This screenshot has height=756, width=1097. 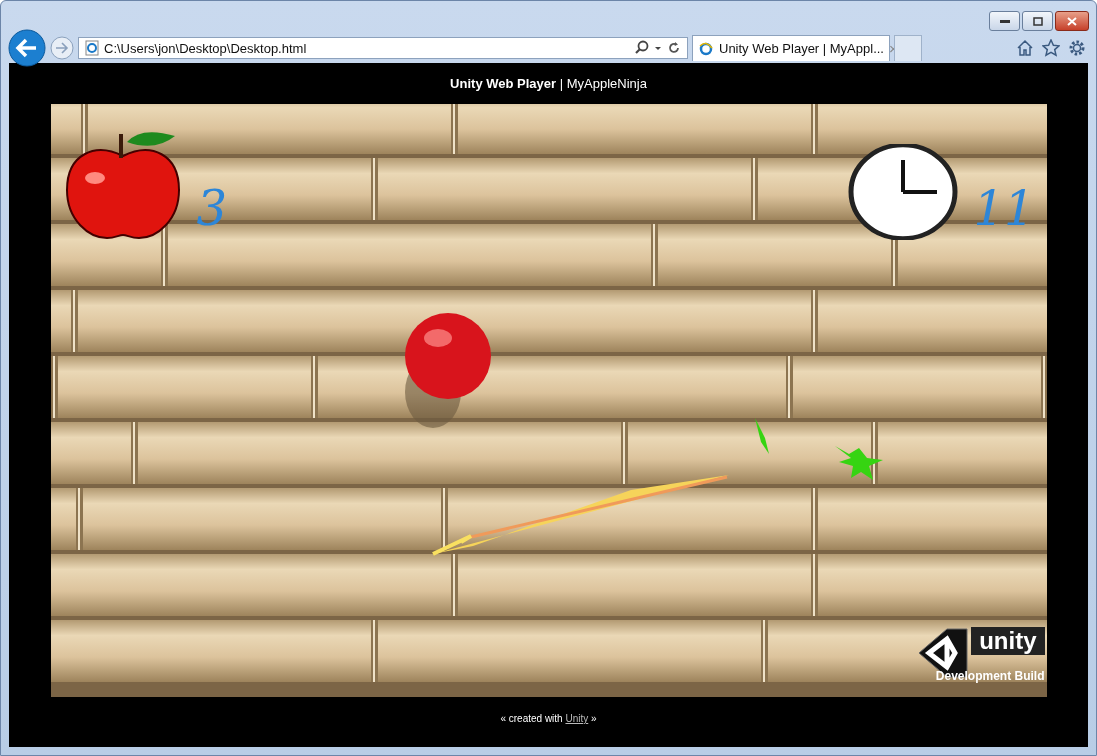 I want to click on time-counter: 11, so click(x=1004, y=208).